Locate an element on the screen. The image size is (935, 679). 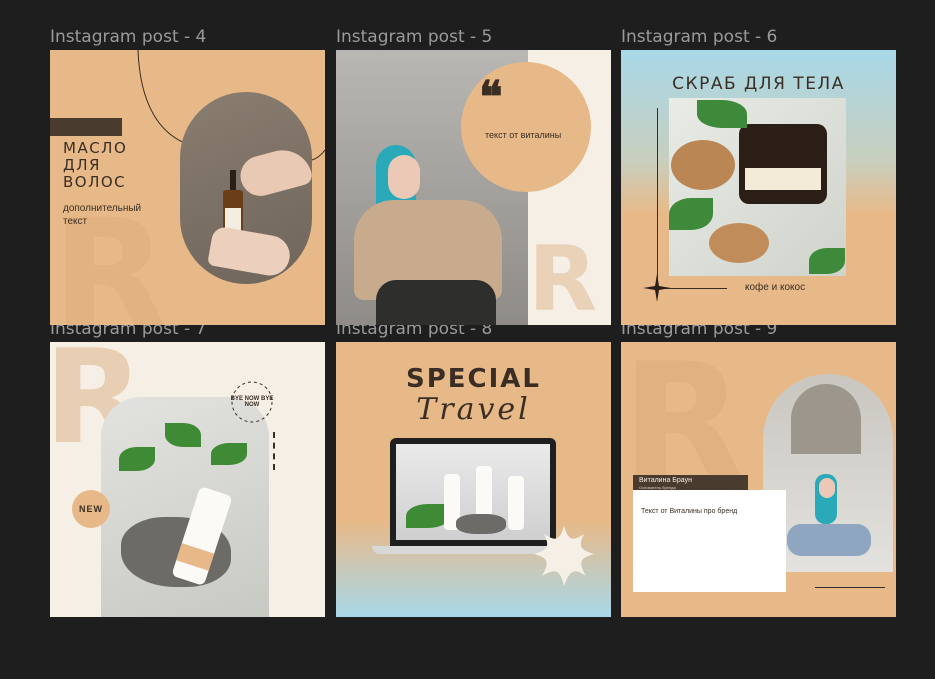
post-4-frame: R МАСЛО ДЛЯ ВОЛОС дополнительный текст is located at coordinates (187, 187).